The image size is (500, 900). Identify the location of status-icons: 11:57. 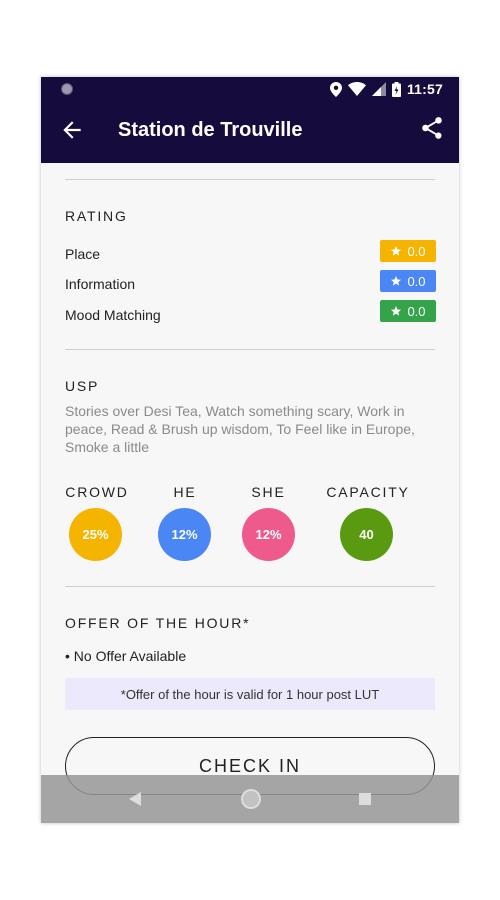
(386, 89).